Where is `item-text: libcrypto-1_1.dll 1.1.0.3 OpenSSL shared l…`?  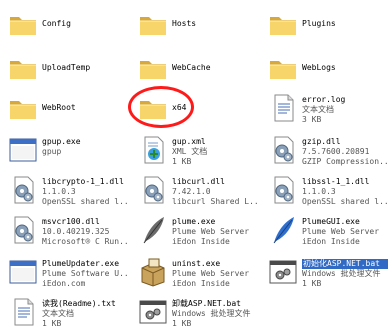
item-text: libcrypto-1_1.dll 1.1.0.3 OpenSSL shared l… is located at coordinates (85, 192).